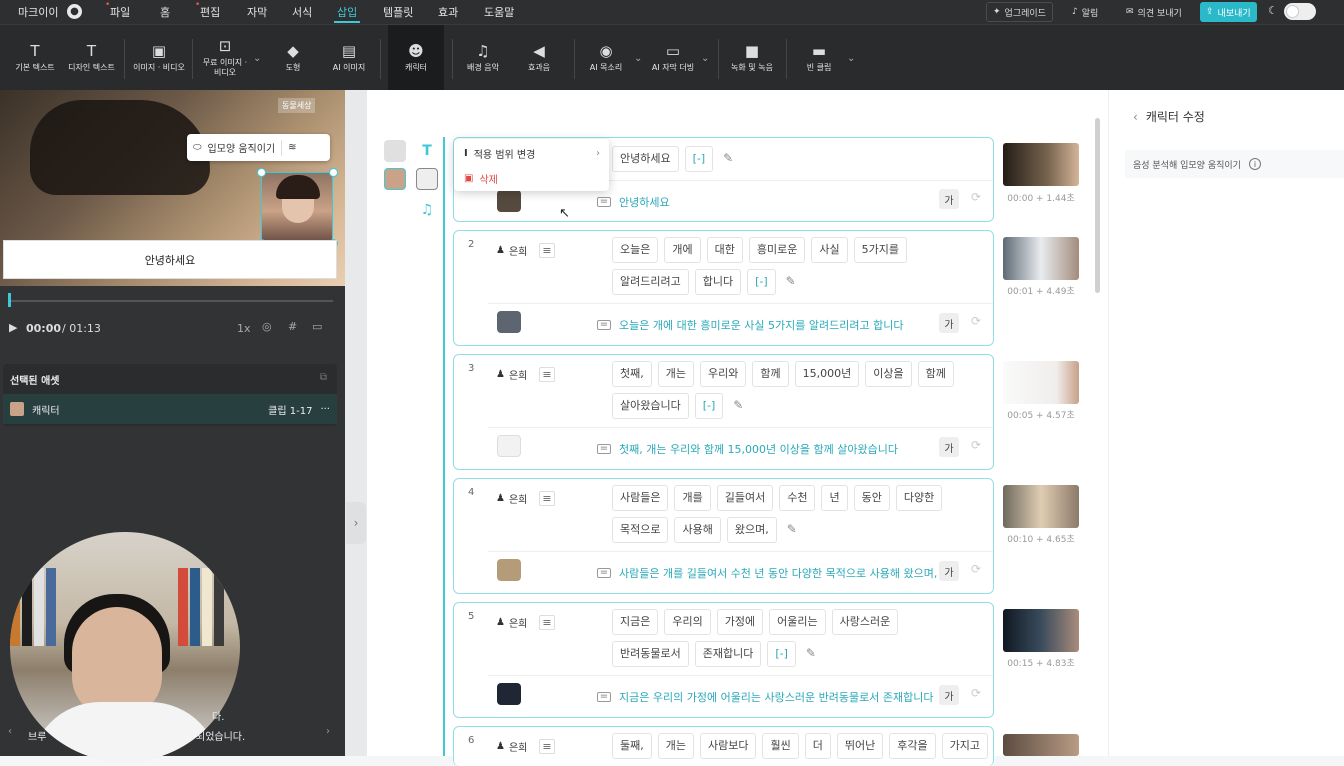 The image size is (1344, 766). Describe the element at coordinates (38, 12) in the screenshot. I see `app-name: 마크이이` at that location.